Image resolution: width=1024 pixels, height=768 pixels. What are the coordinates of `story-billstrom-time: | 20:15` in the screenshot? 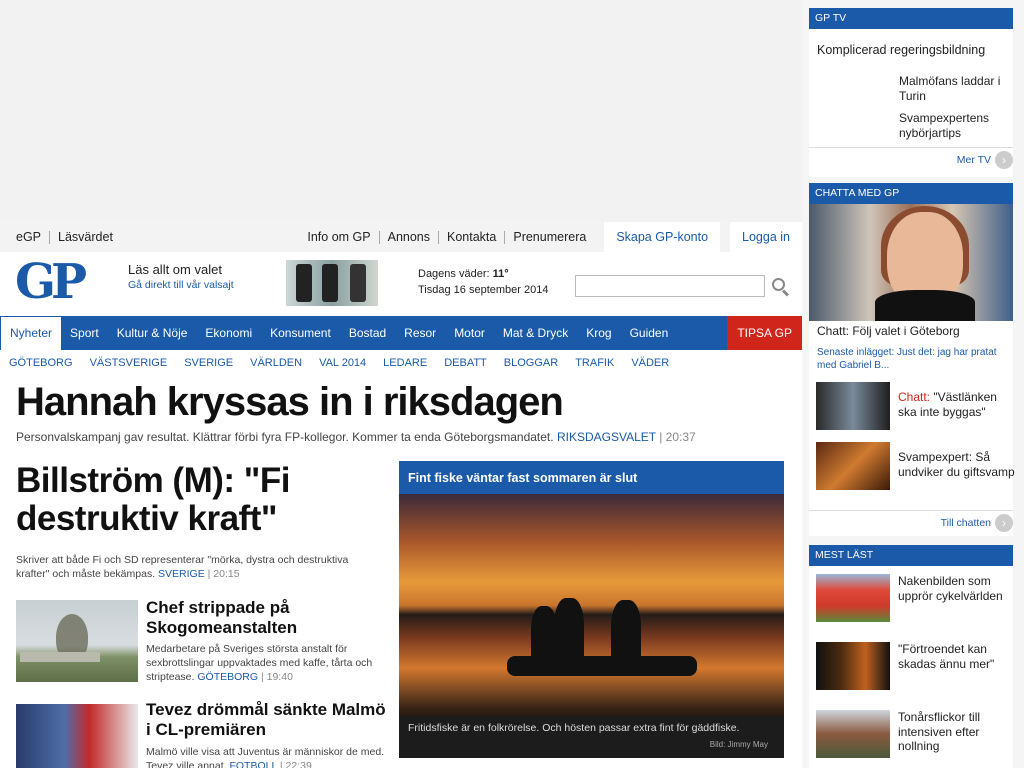 It's located at (223, 574).